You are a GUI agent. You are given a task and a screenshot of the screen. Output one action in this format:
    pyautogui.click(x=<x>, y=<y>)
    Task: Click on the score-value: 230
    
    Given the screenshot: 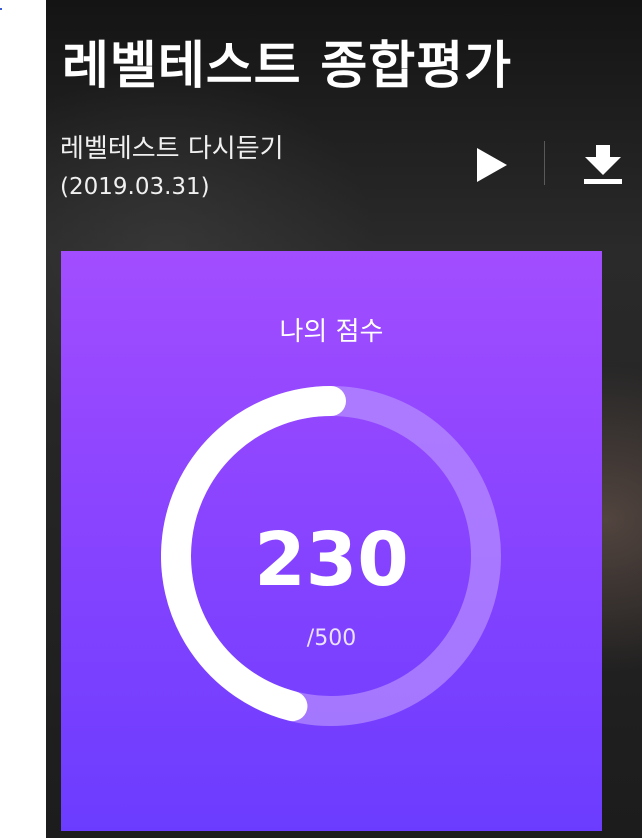 What is the action you would take?
    pyautogui.click(x=331, y=560)
    